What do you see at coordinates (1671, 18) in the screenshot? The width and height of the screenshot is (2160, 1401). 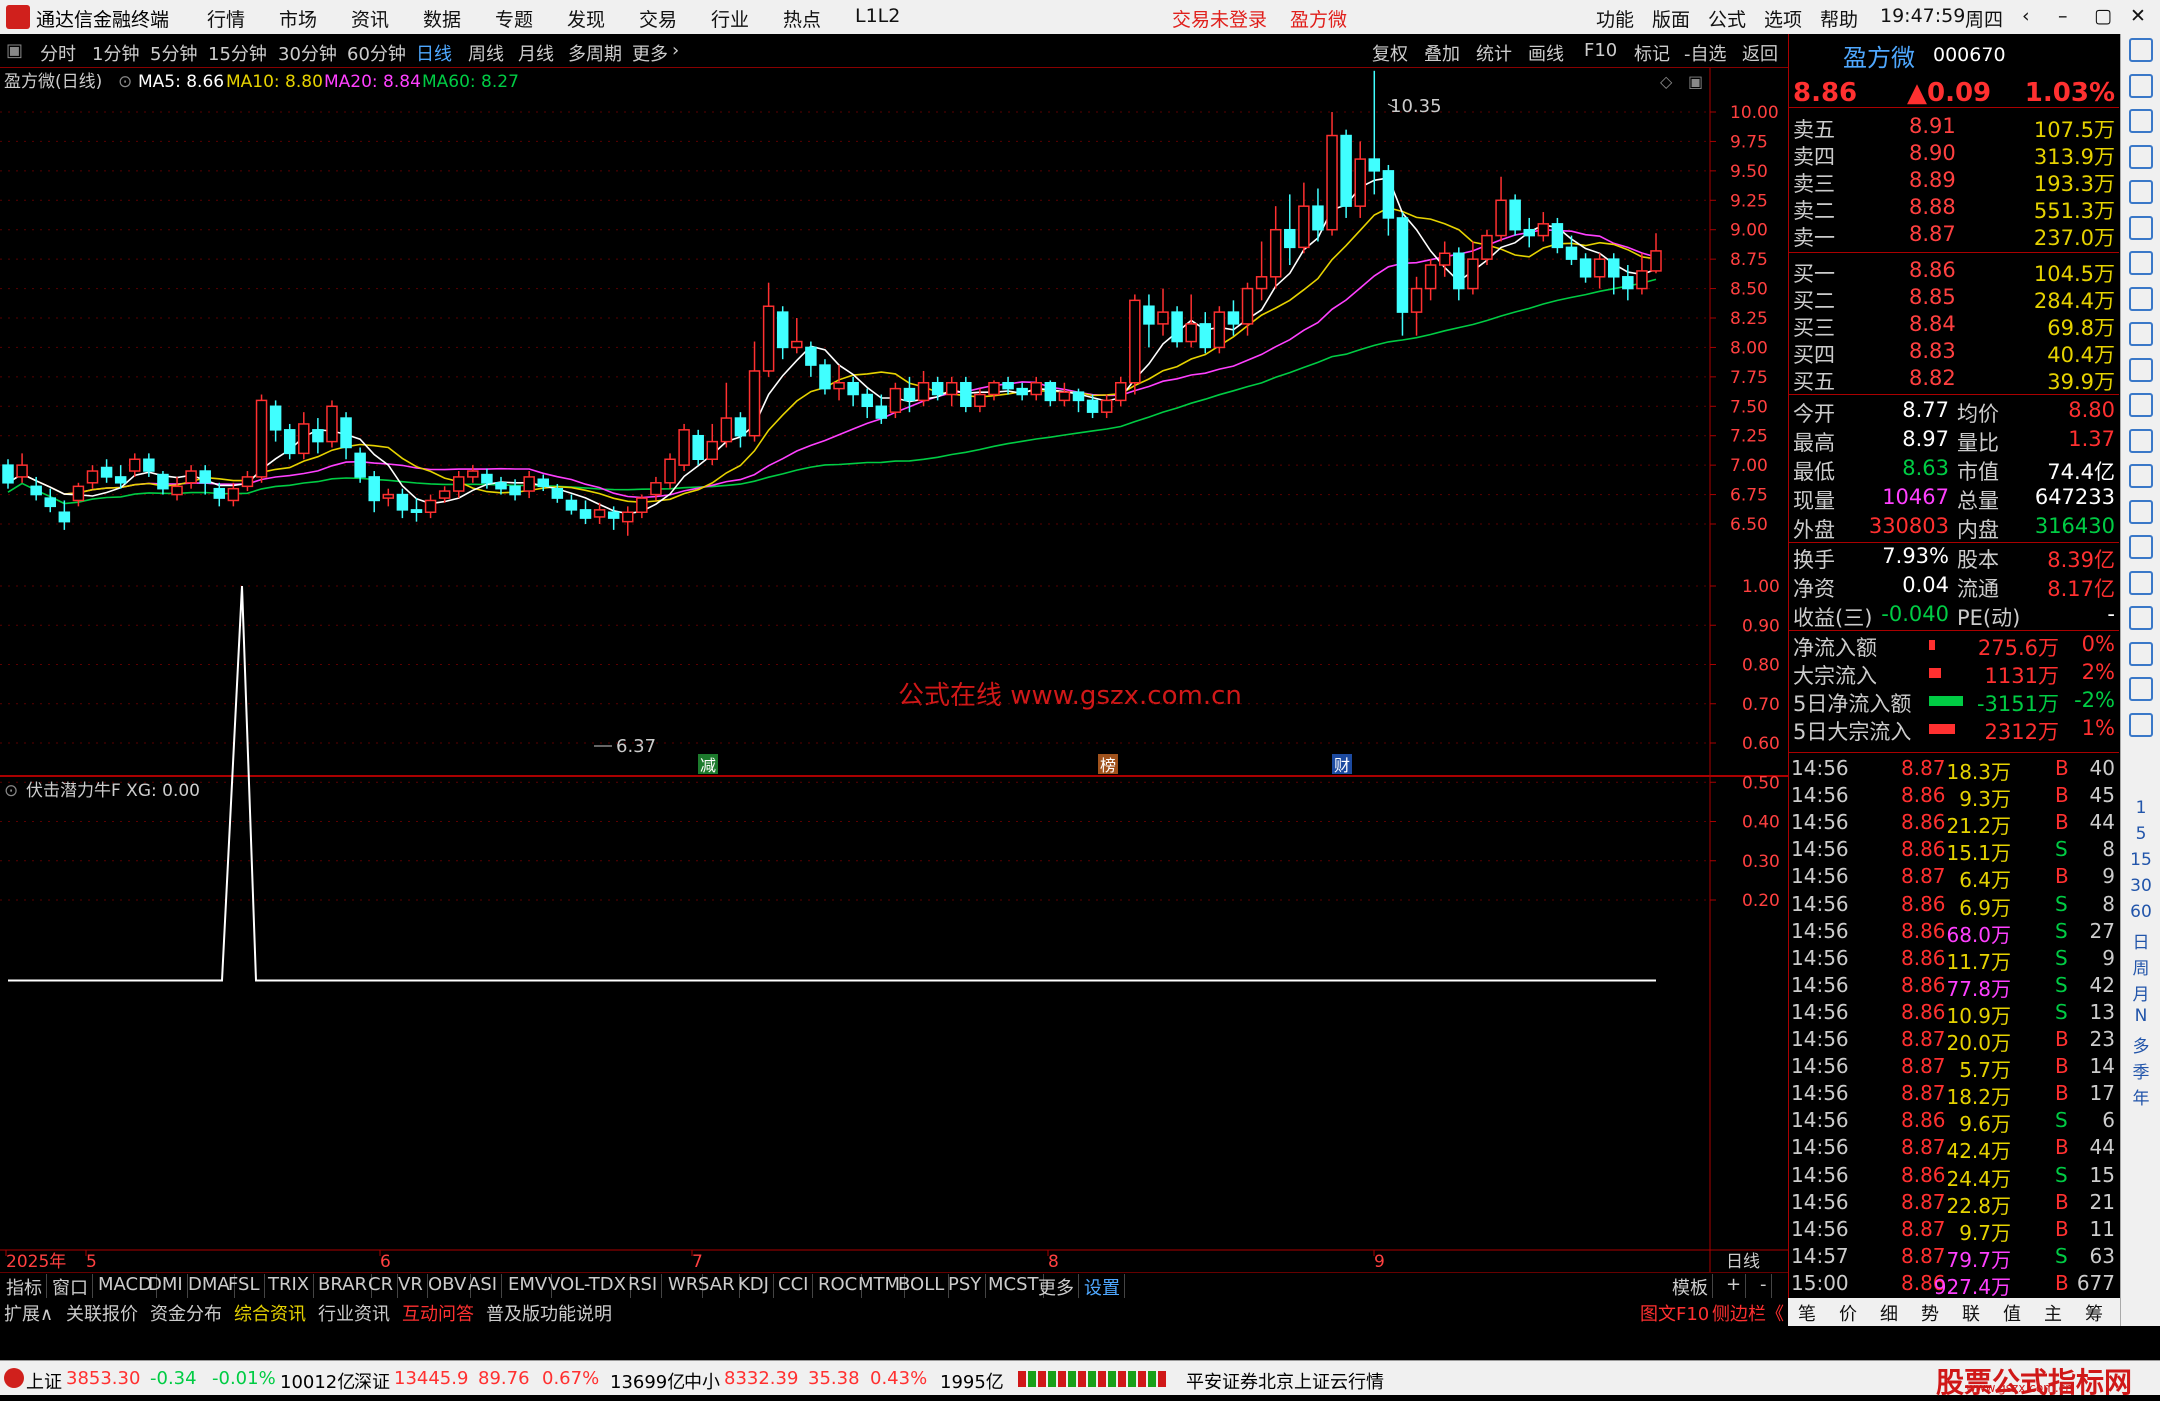 I see `menu-banmian: 版面` at bounding box center [1671, 18].